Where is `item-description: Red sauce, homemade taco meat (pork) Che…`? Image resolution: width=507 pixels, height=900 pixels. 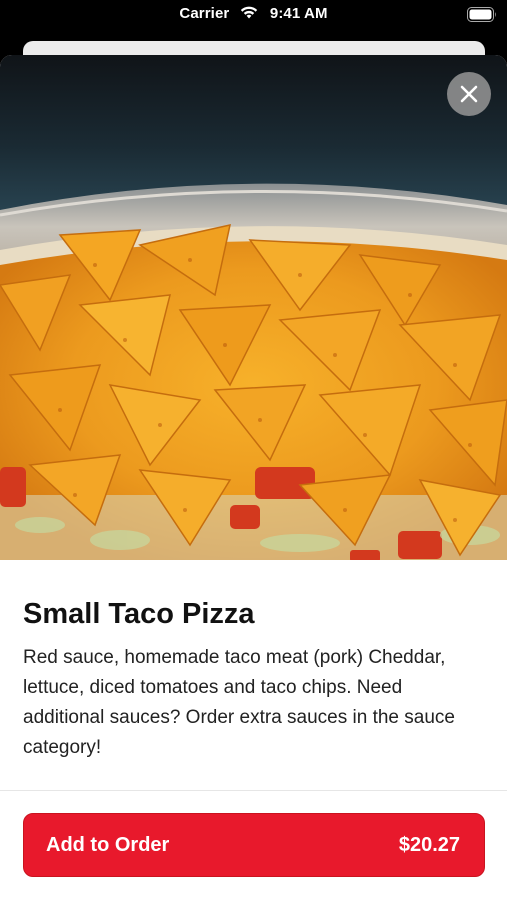 item-description: Red sauce, homemade taco meat (pork) Che… is located at coordinates (239, 702).